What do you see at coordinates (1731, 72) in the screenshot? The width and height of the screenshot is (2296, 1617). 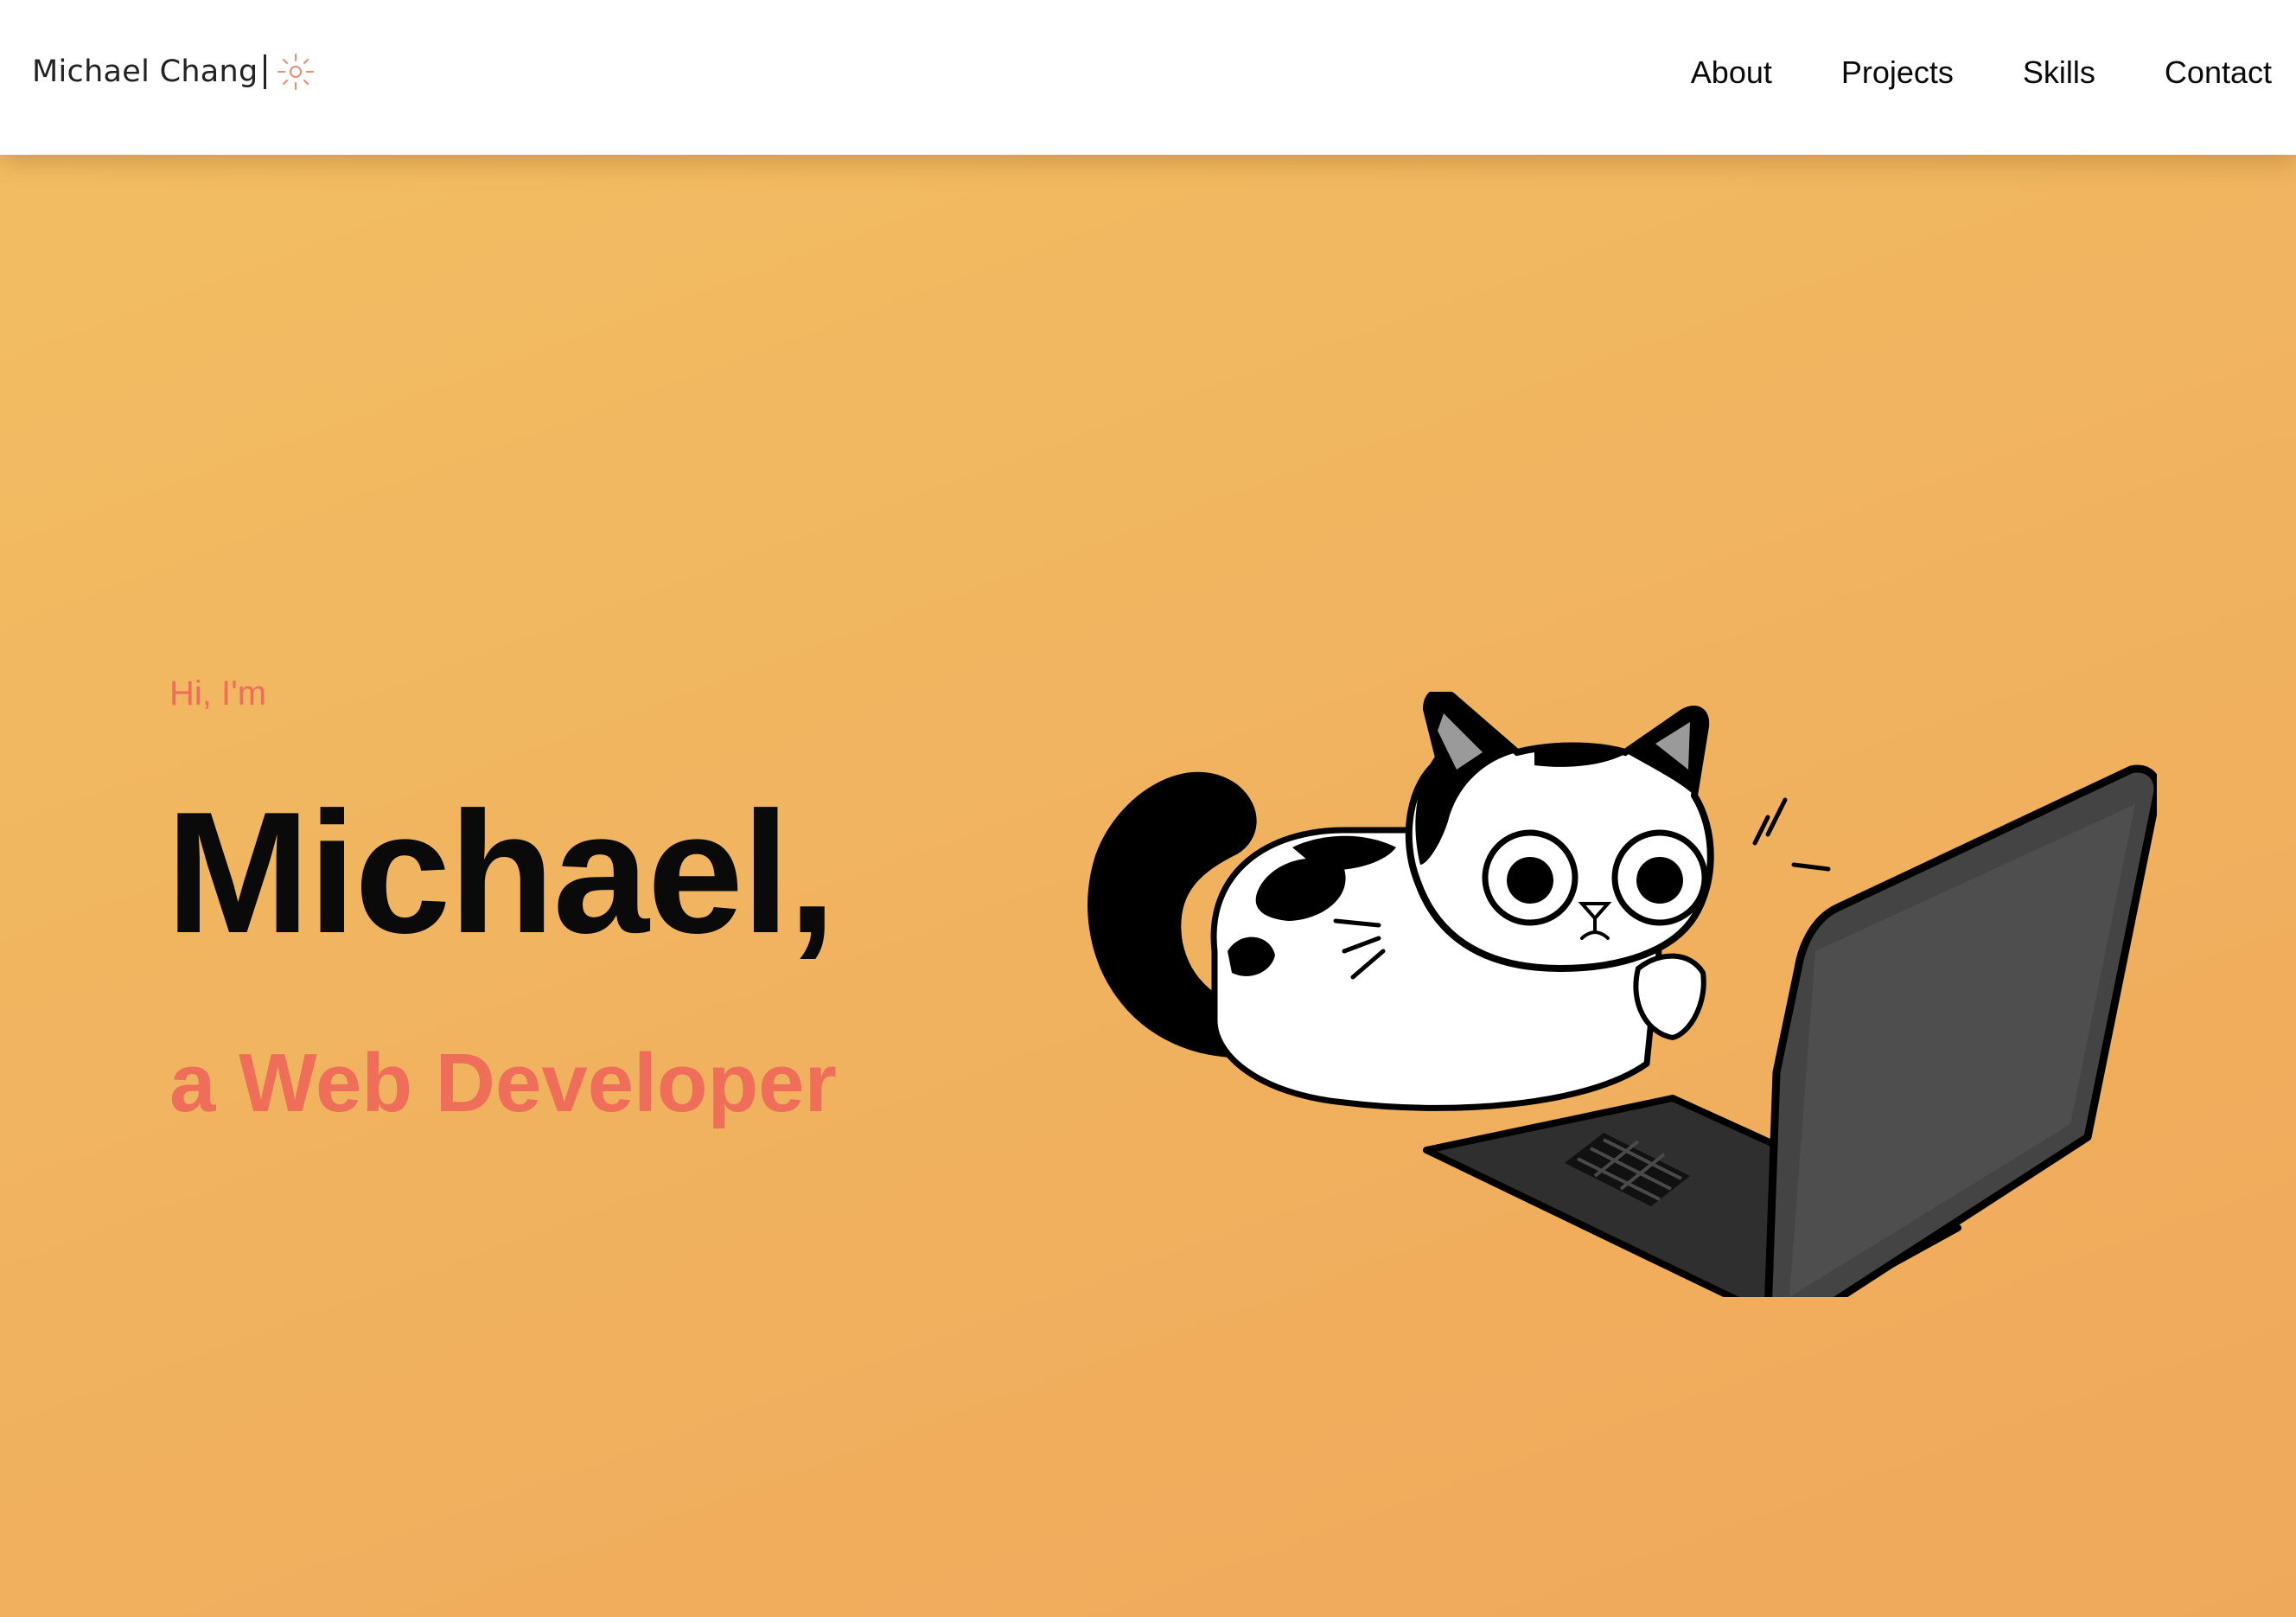 I see `nav-link-about: About` at bounding box center [1731, 72].